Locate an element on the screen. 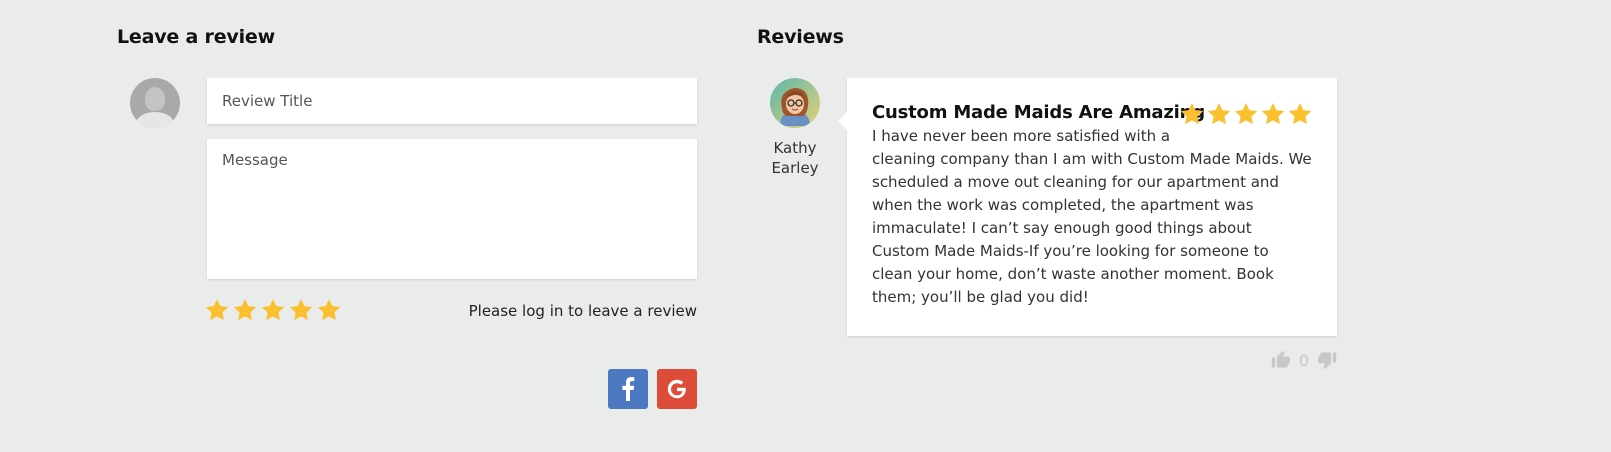  leave-review-heading: Leave a review is located at coordinates (196, 37).